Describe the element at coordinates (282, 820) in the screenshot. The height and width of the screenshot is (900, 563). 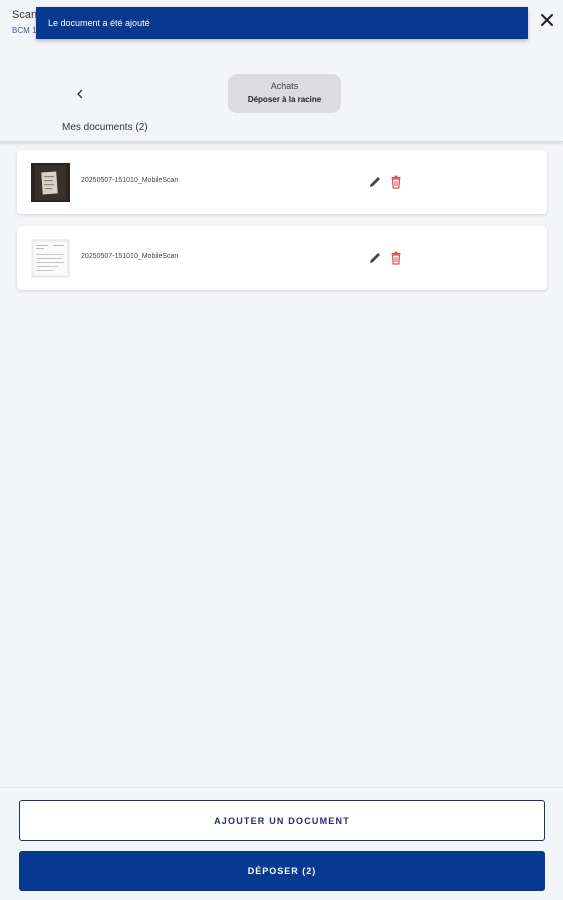
I see `add-document-button: AJOUTER UN DOCUMENT` at that location.